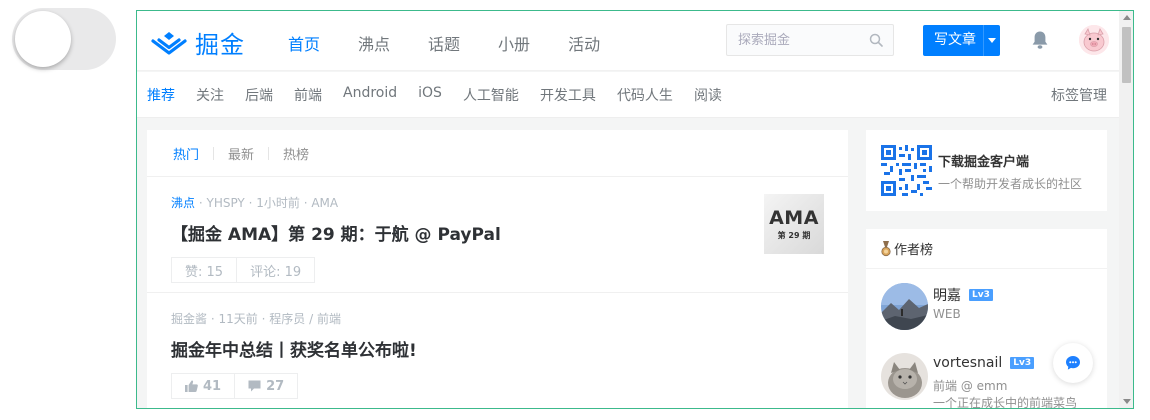 The image size is (1150, 420). I want to click on write-article-button: 写文章, so click(961, 40).